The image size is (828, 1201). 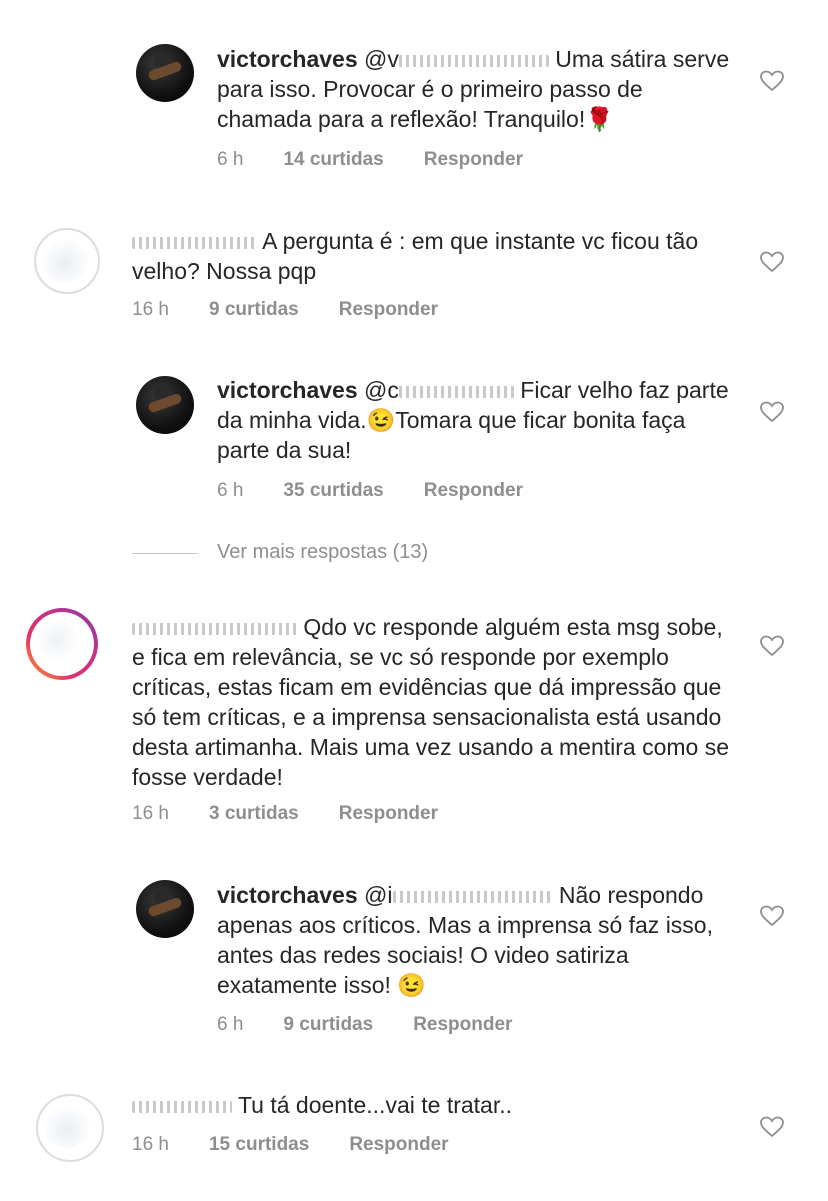 I want to click on likes-count: 14 curtidas, so click(x=333, y=160).